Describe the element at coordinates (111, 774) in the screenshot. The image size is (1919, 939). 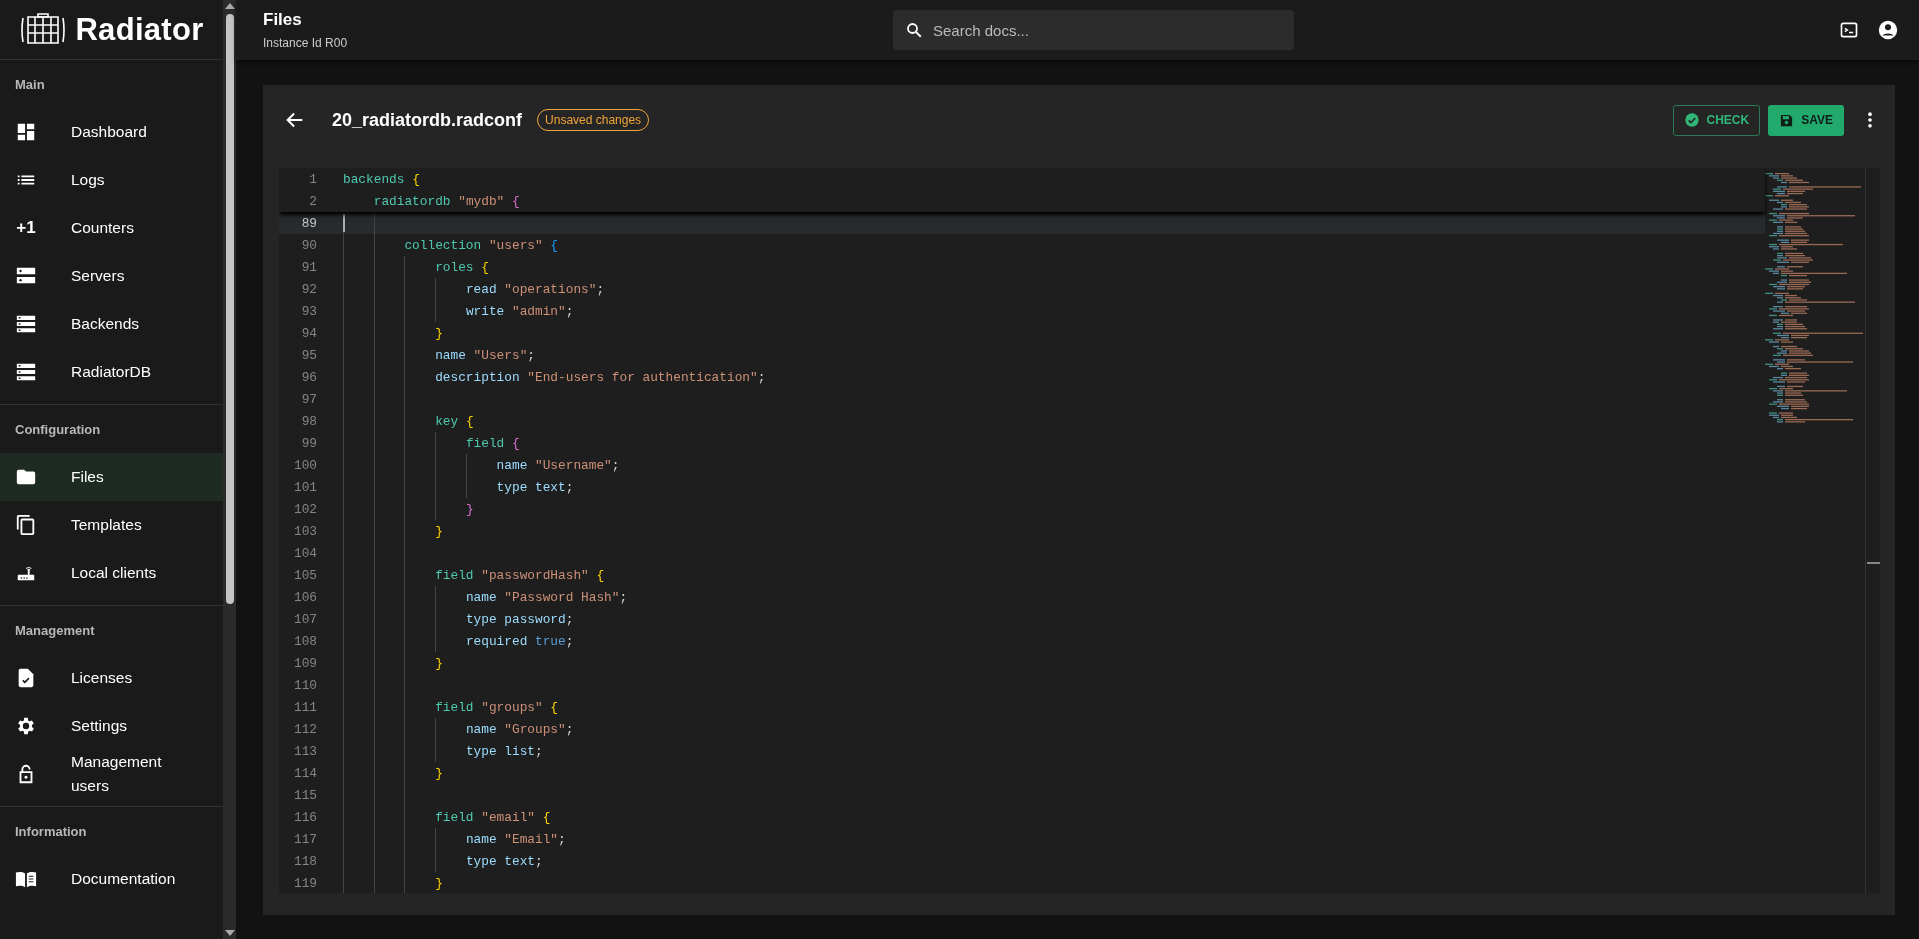
I see `nav-item: Management users` at that location.